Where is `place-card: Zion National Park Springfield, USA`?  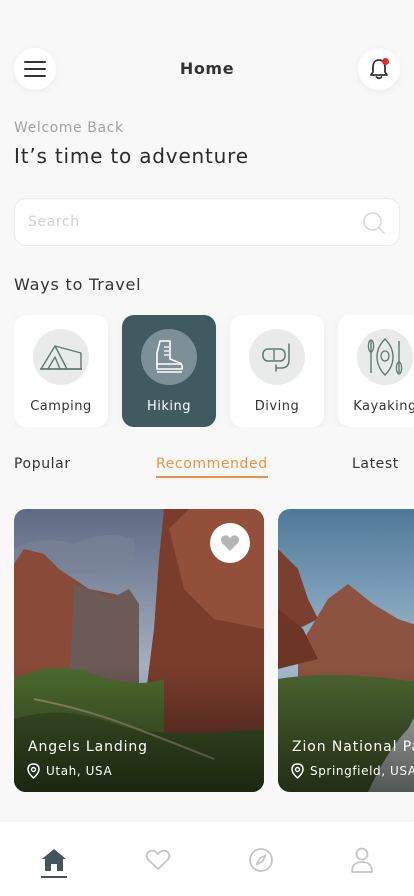
place-card: Zion National Park Springfield, USA is located at coordinates (346, 650).